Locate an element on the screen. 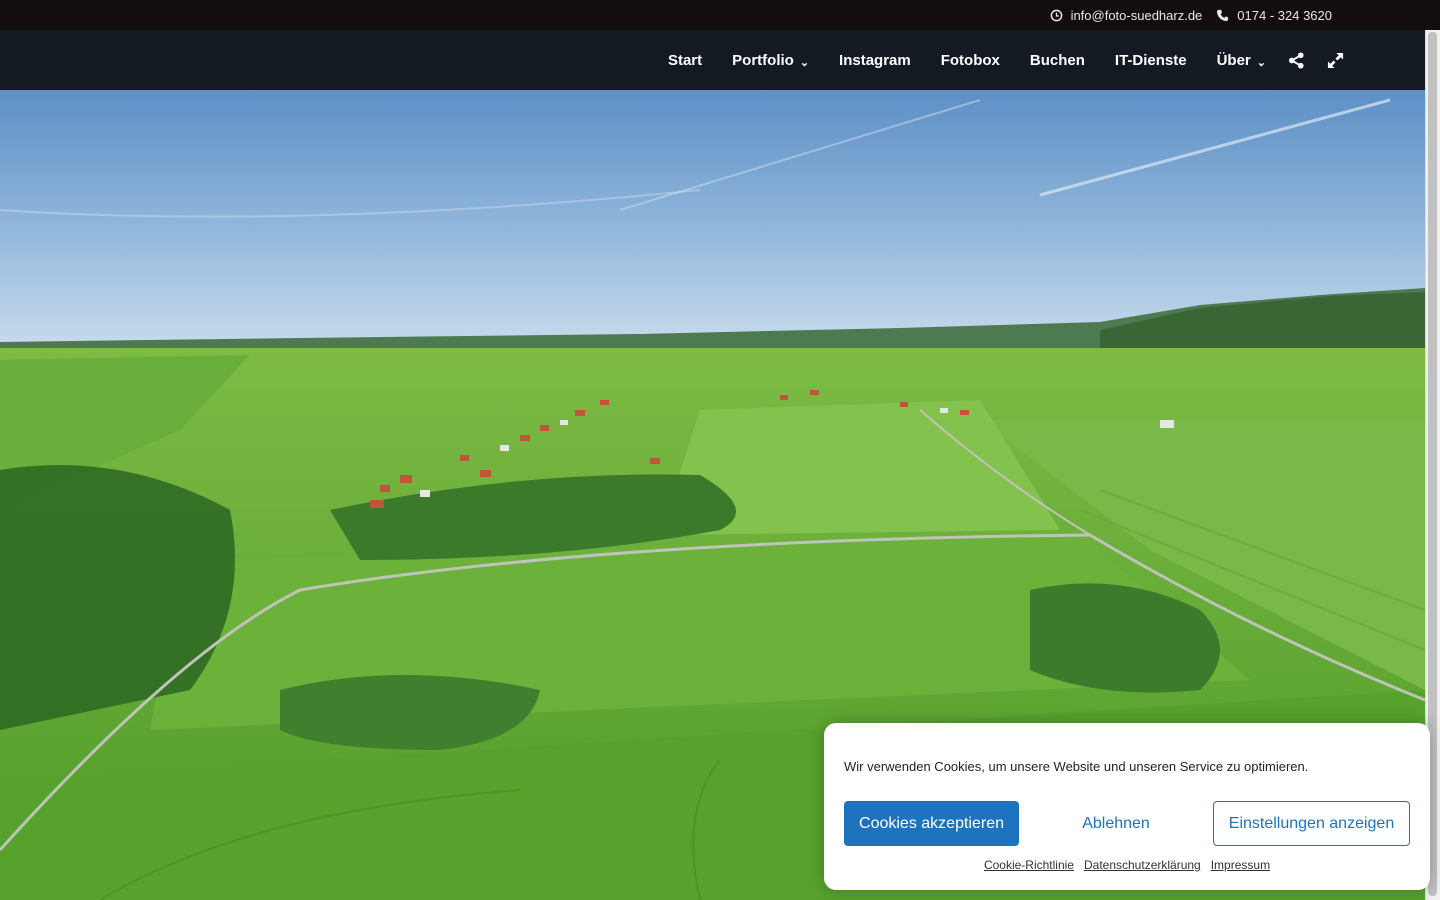 This screenshot has height=900, width=1440. nav-label: Instagram is located at coordinates (875, 60).